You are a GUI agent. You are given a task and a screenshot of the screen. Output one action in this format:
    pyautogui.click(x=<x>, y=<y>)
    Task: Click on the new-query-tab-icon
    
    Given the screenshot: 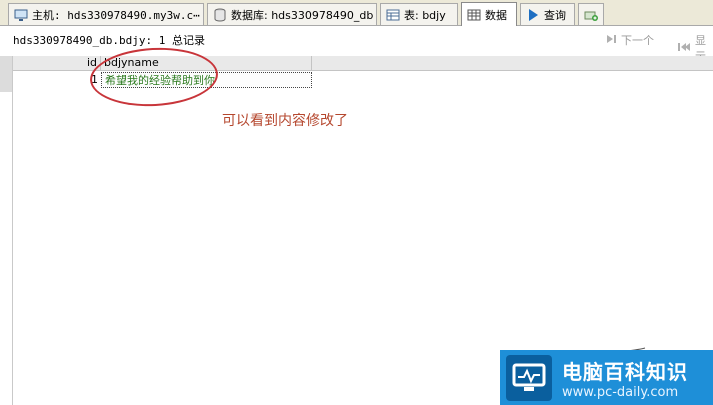 What is the action you would take?
    pyautogui.click(x=591, y=15)
    